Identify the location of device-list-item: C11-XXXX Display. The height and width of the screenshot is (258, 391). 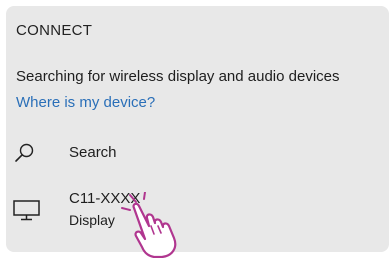
(132, 213).